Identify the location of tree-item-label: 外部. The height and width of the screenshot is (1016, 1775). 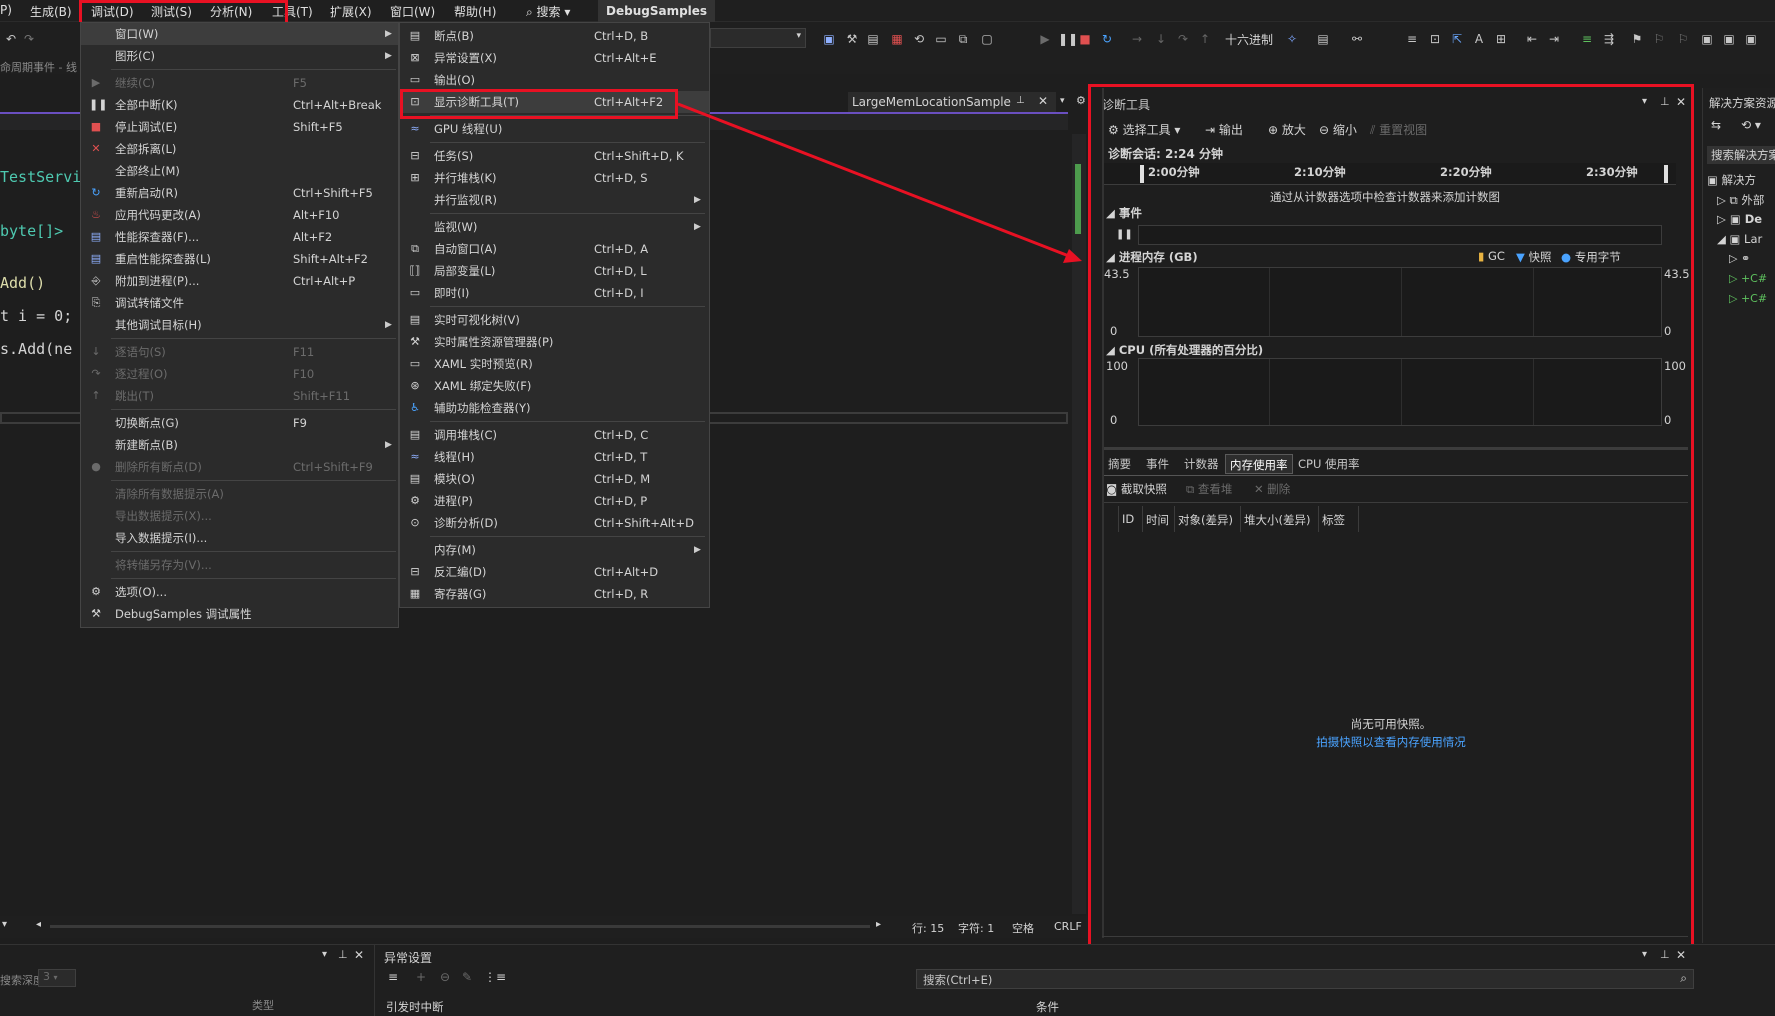
(1753, 200).